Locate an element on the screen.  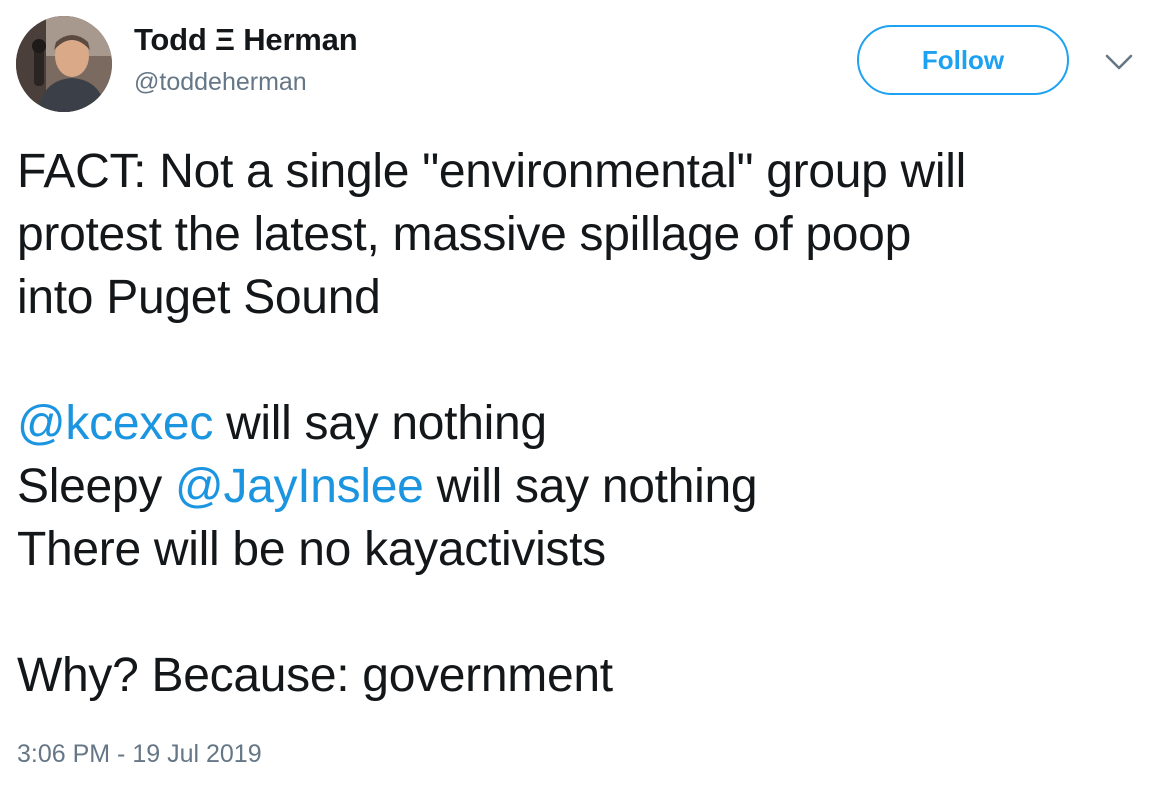
avatar-image is located at coordinates (64, 64).